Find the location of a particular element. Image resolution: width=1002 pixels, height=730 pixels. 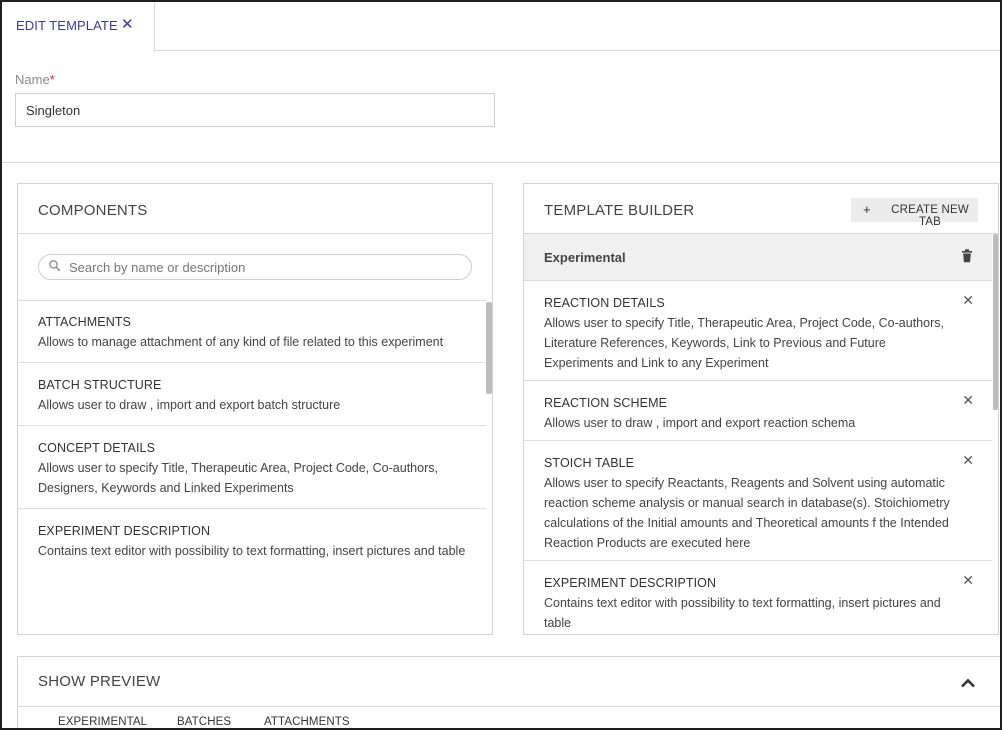

required-marker: * is located at coordinates (52, 79).